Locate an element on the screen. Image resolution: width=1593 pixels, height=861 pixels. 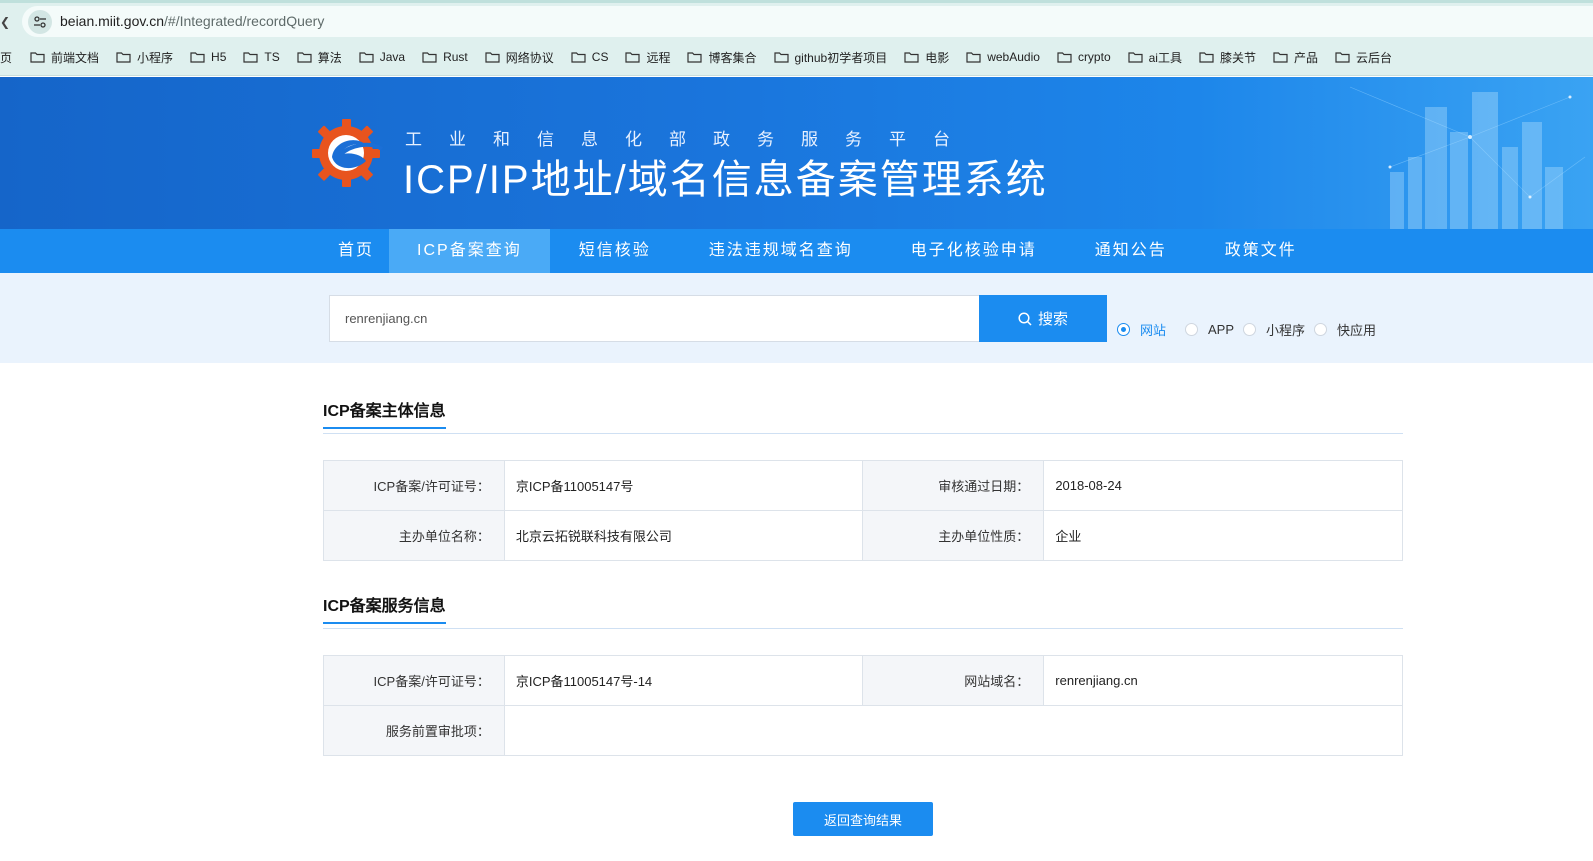
search-button-label: 搜索 is located at coordinates (1052, 319).